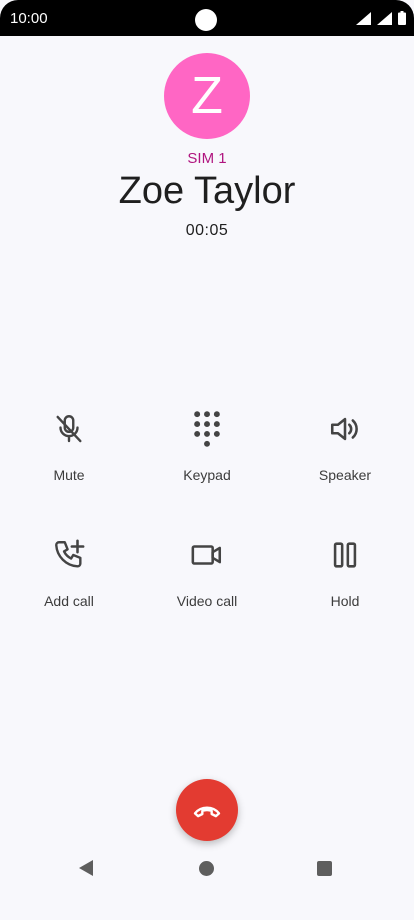 This screenshot has width=414, height=920. I want to click on video-call-button: Video call, so click(207, 584).